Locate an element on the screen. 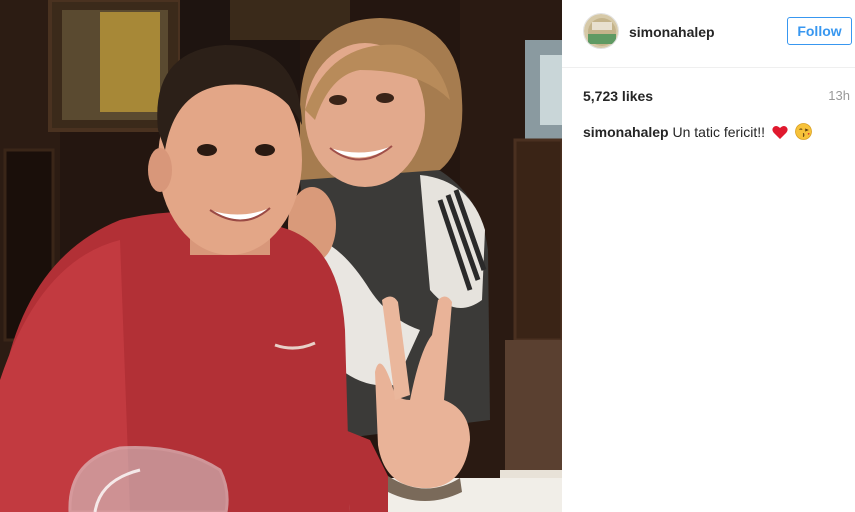  post-header: simonahalep Follow is located at coordinates (708, 34).